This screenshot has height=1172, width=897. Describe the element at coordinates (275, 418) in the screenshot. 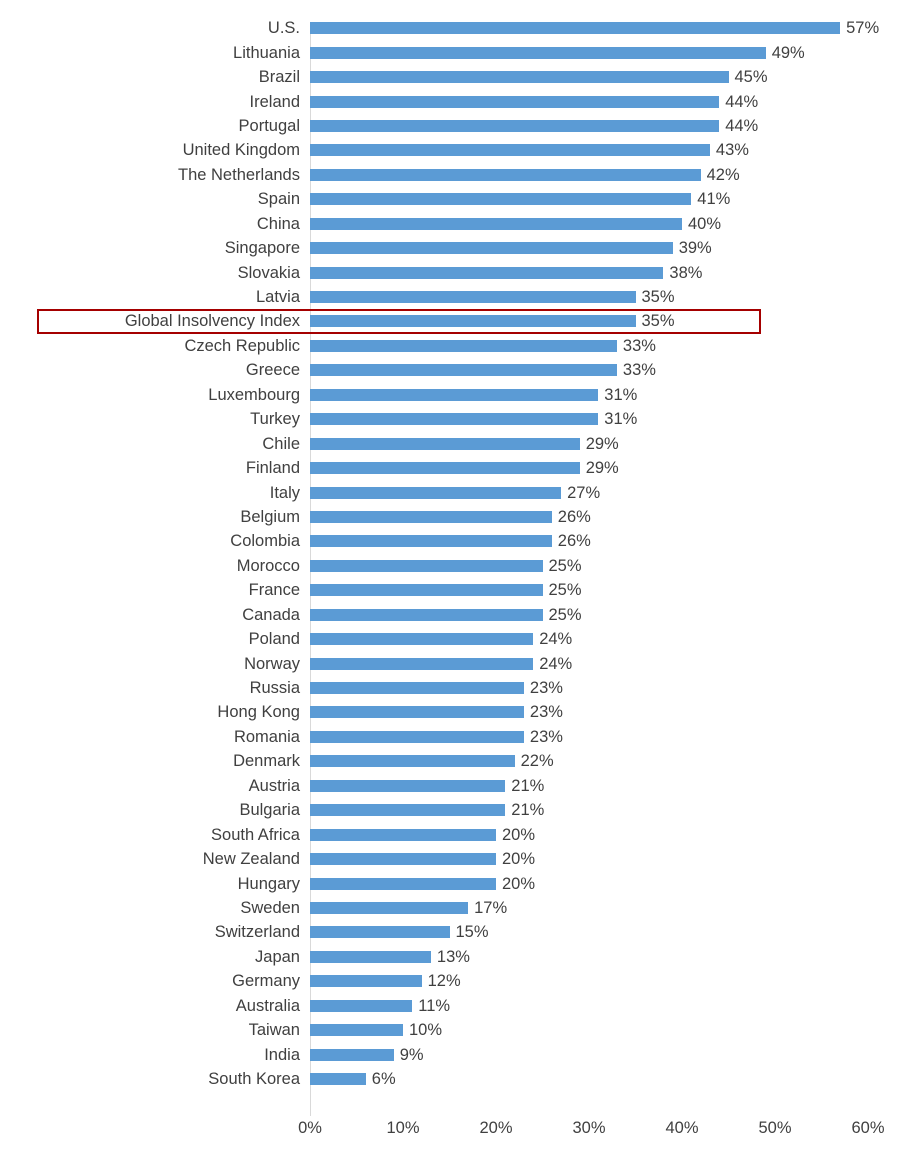

I see `category-label: Turkey` at that location.